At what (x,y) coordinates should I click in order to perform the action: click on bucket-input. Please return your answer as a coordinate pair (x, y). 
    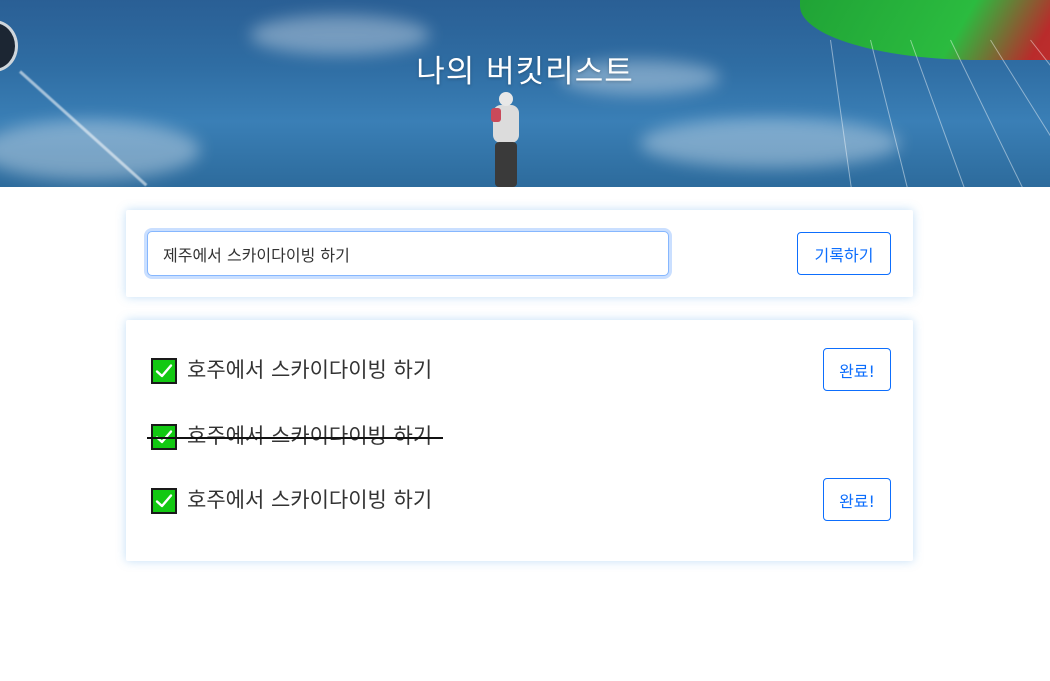
    Looking at the image, I should click on (408, 253).